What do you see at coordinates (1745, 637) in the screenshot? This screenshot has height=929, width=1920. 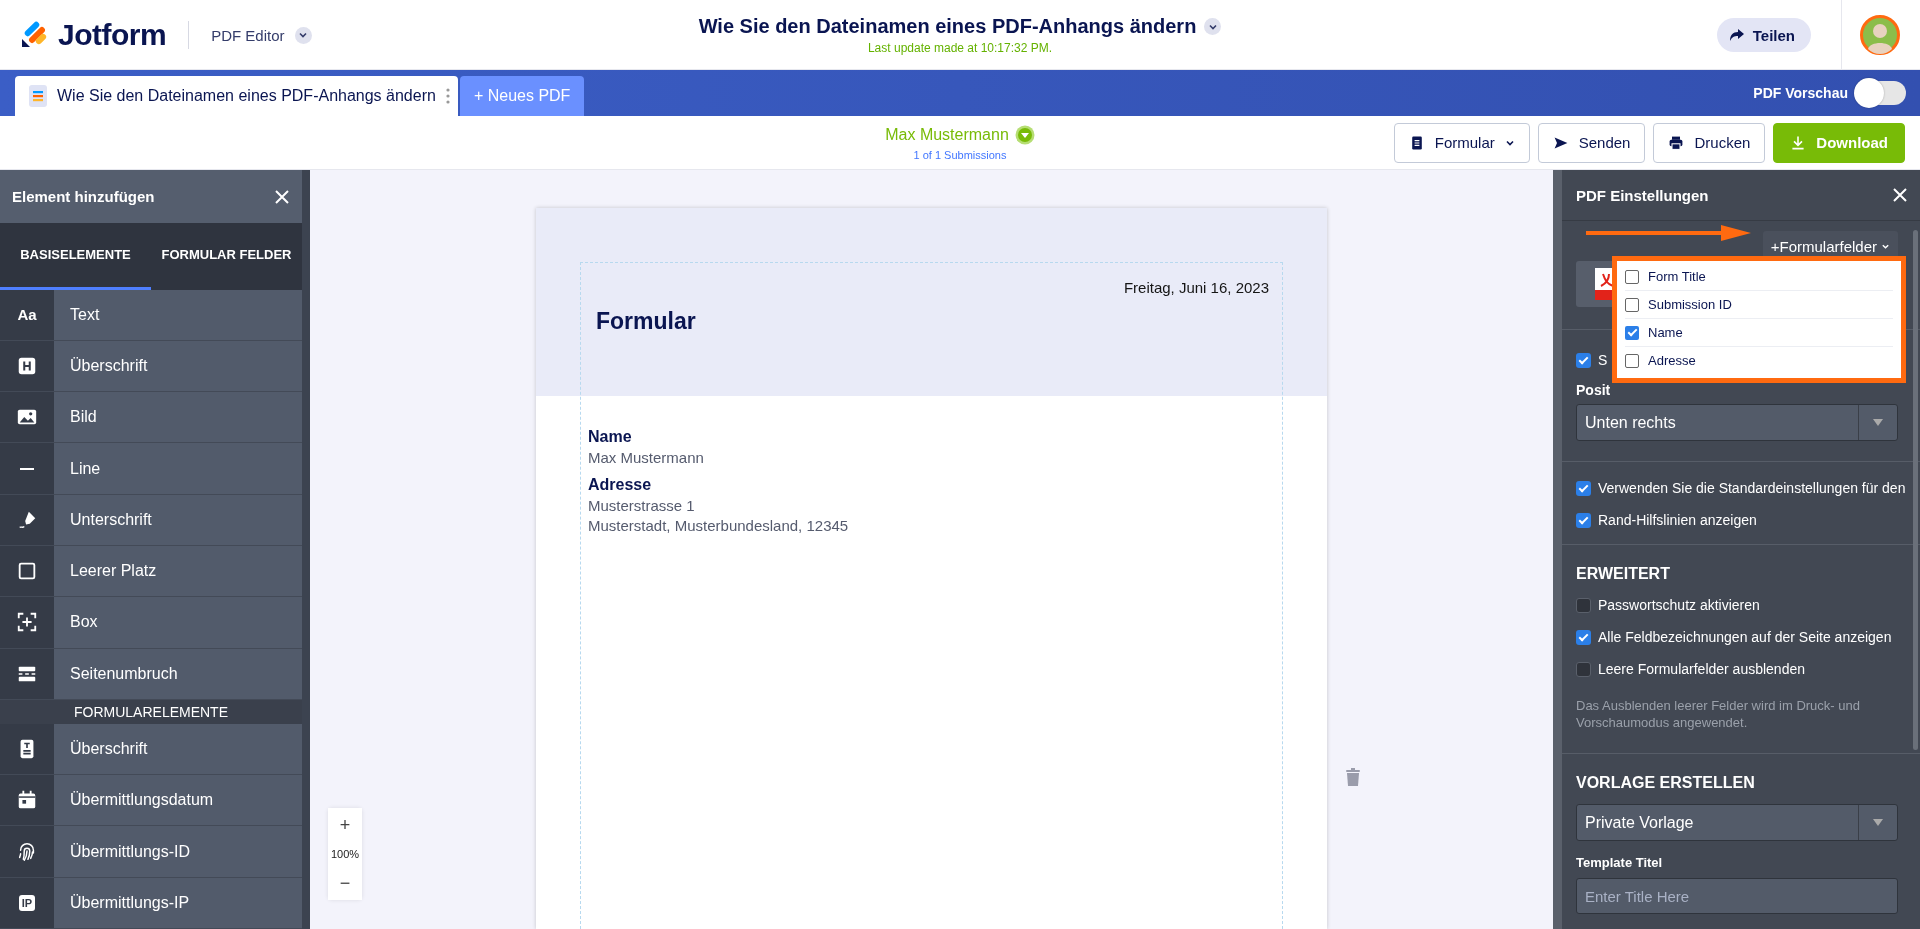 I see `option-label: Alle Feldbezeichnungen auf der Seite anzeigen` at bounding box center [1745, 637].